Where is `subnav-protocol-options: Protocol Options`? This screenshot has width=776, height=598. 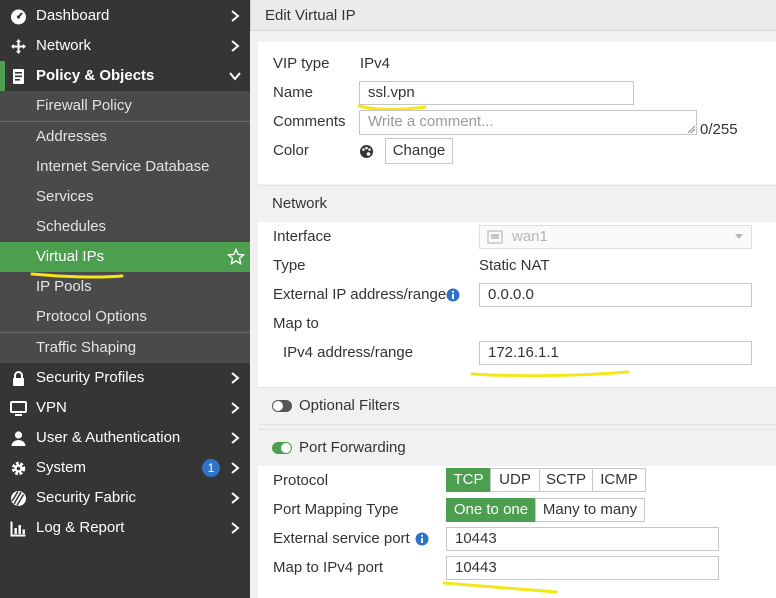
subnav-protocol-options: Protocol Options is located at coordinates (125, 317).